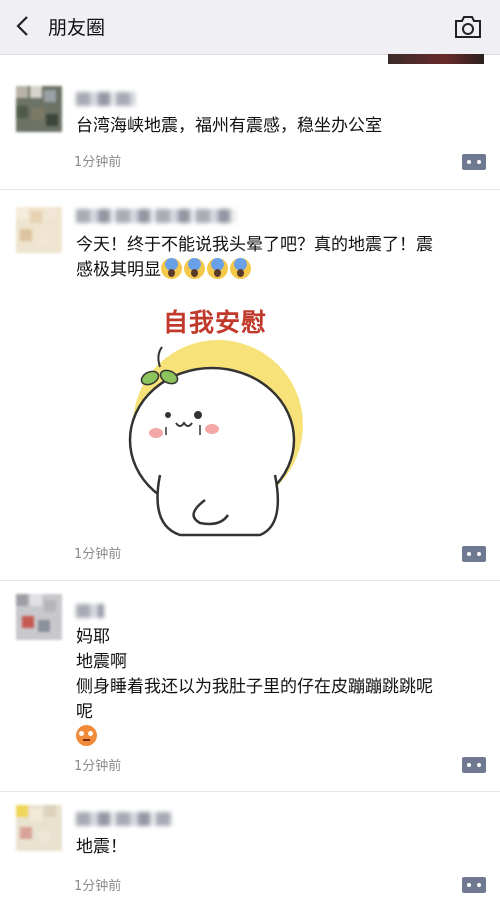 The width and height of the screenshot is (500, 915). I want to click on sticker-image: 自我安慰, so click(215, 417).